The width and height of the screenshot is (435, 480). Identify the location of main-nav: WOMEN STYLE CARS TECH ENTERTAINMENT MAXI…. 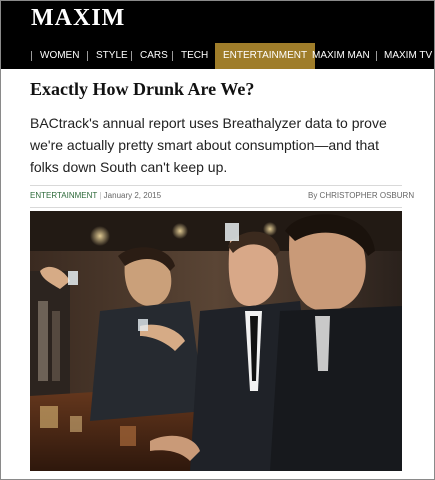
(217, 56).